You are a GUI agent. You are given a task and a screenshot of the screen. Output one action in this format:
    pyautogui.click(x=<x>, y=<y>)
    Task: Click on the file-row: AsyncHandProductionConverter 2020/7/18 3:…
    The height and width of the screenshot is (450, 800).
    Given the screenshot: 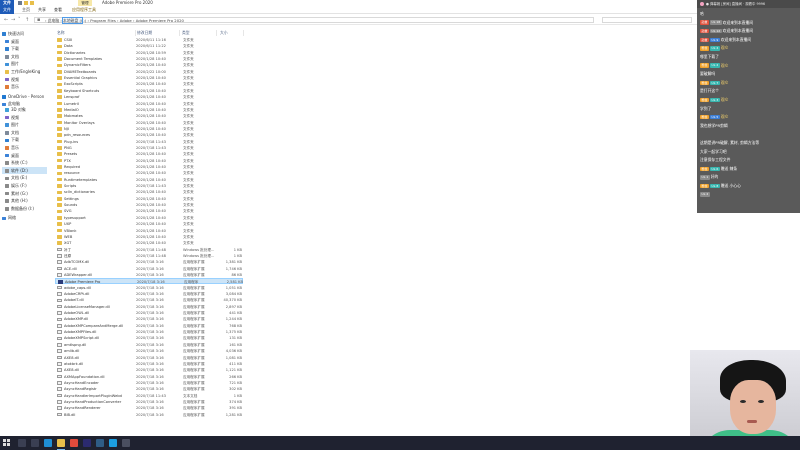 What is the action you would take?
    pyautogui.click(x=149, y=402)
    